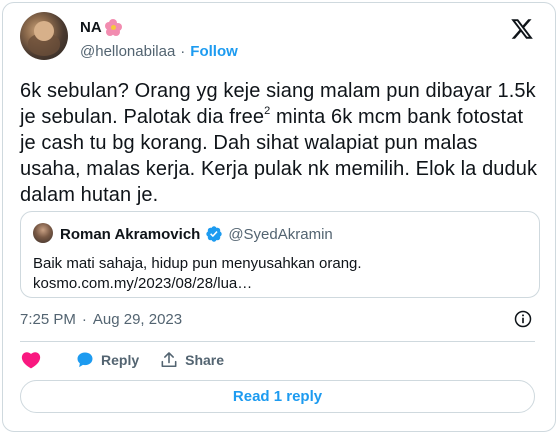 This screenshot has width=559, height=435. Describe the element at coordinates (91, 27) in the screenshot. I see `author-display-name: NA` at that location.